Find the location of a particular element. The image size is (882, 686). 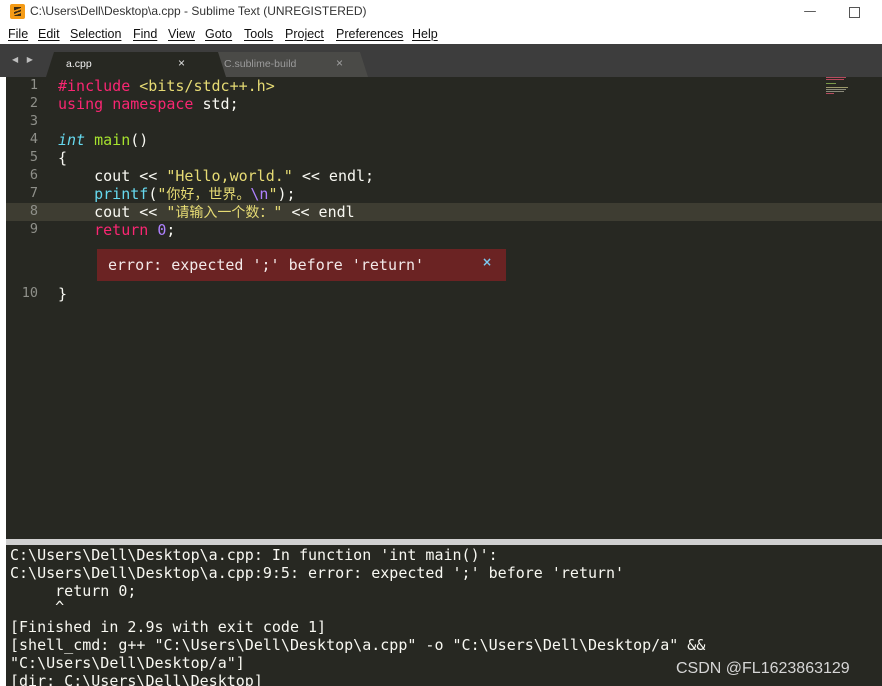

code-line-8: cout << "请输入一个数：" << endl is located at coordinates (206, 212).